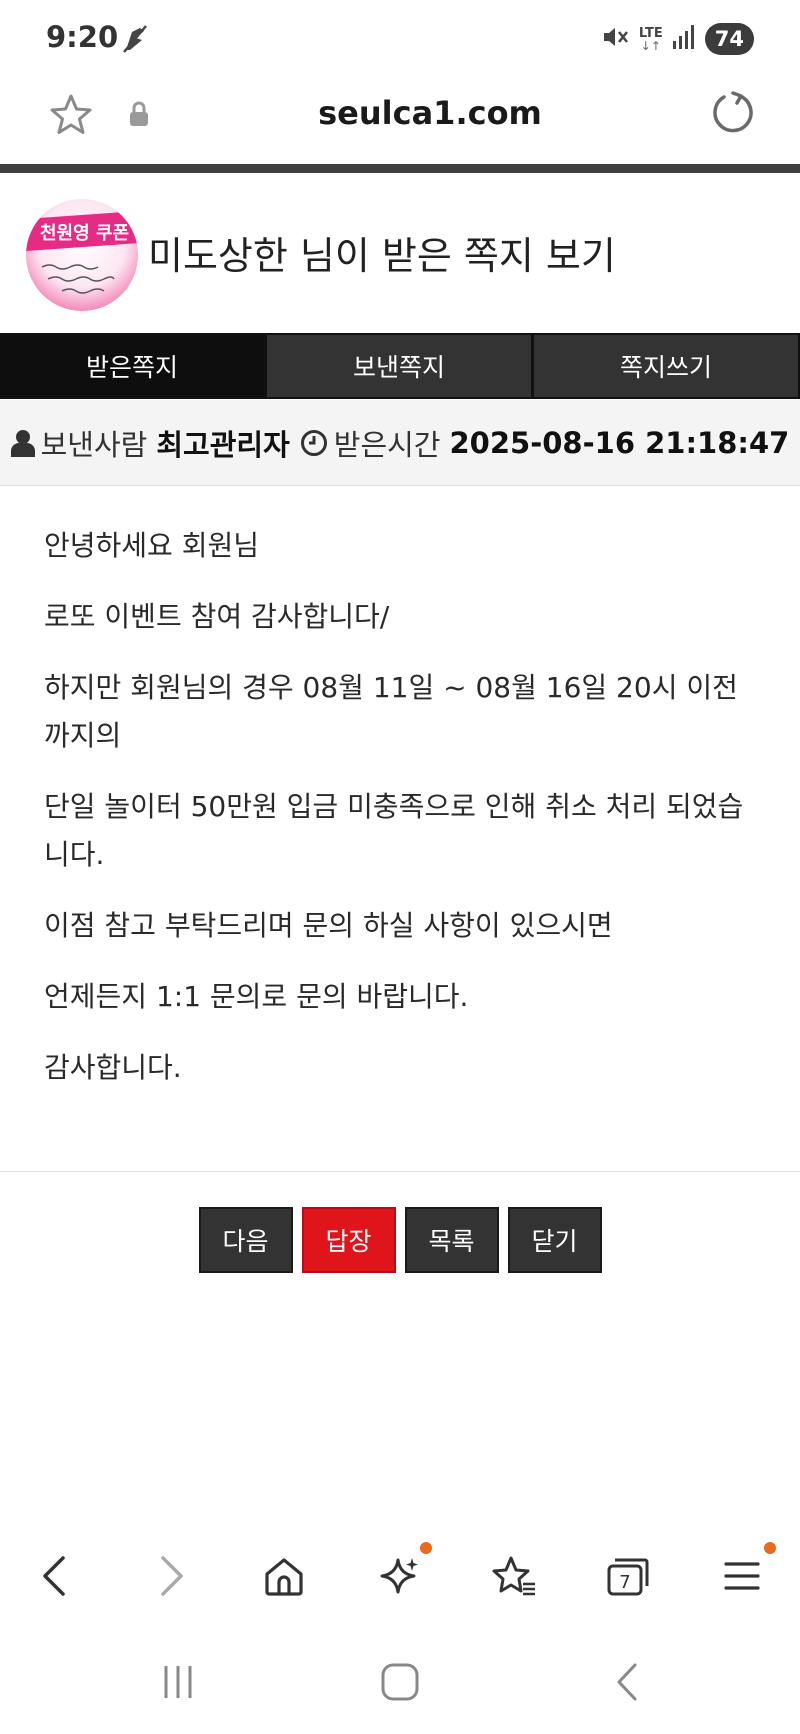 The height and width of the screenshot is (1734, 800). Describe the element at coordinates (256, 996) in the screenshot. I see `message-paragraph: 언제든지 1:1 문의로 문의 바랍니다.` at that location.